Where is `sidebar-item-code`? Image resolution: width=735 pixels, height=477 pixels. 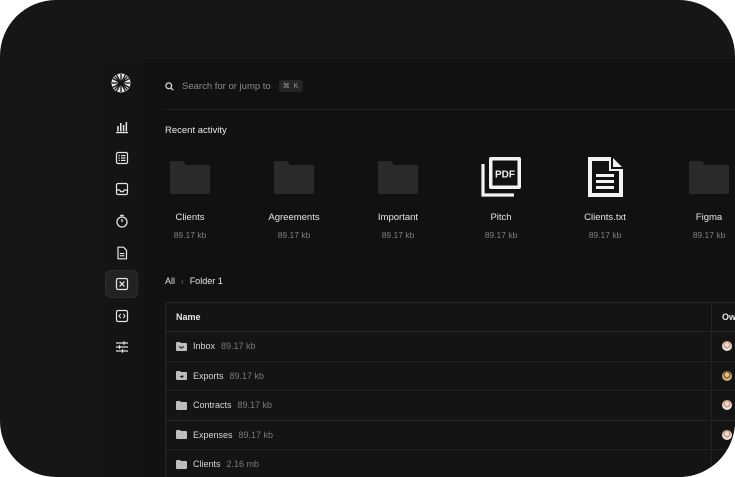 sidebar-item-code is located at coordinates (121, 316).